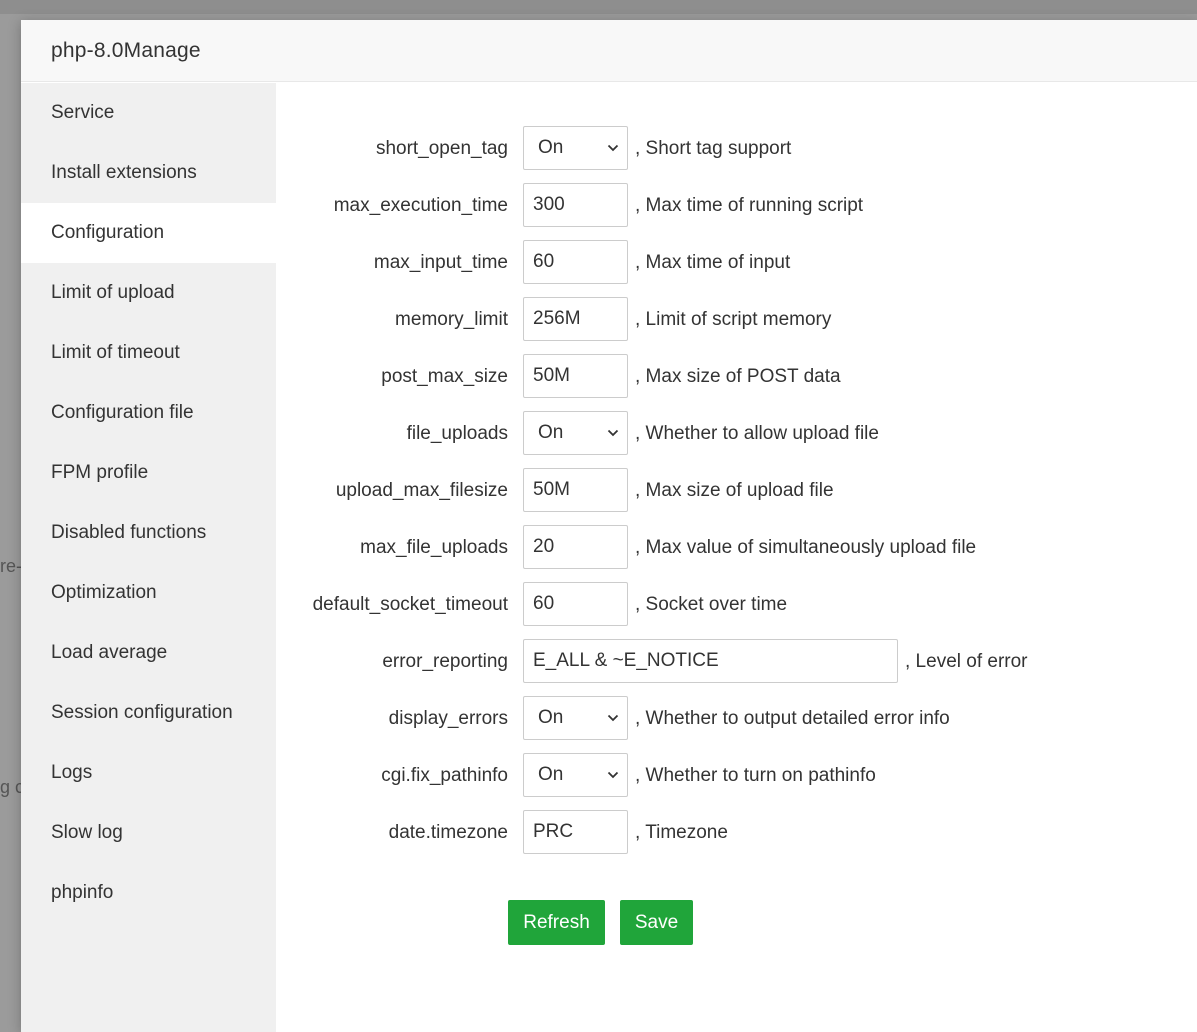  Describe the element at coordinates (148, 593) in the screenshot. I see `sidebar-item-optimization: Optimization` at that location.